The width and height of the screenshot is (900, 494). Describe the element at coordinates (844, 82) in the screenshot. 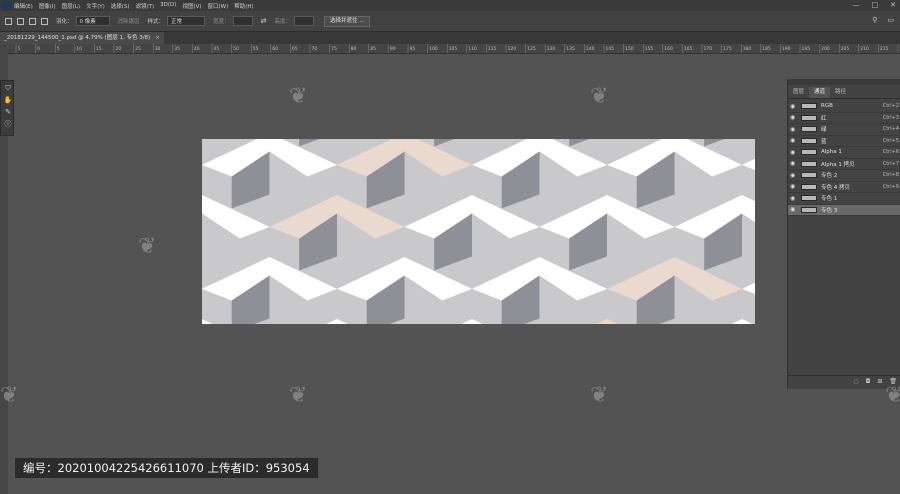

I see `panel-header` at that location.